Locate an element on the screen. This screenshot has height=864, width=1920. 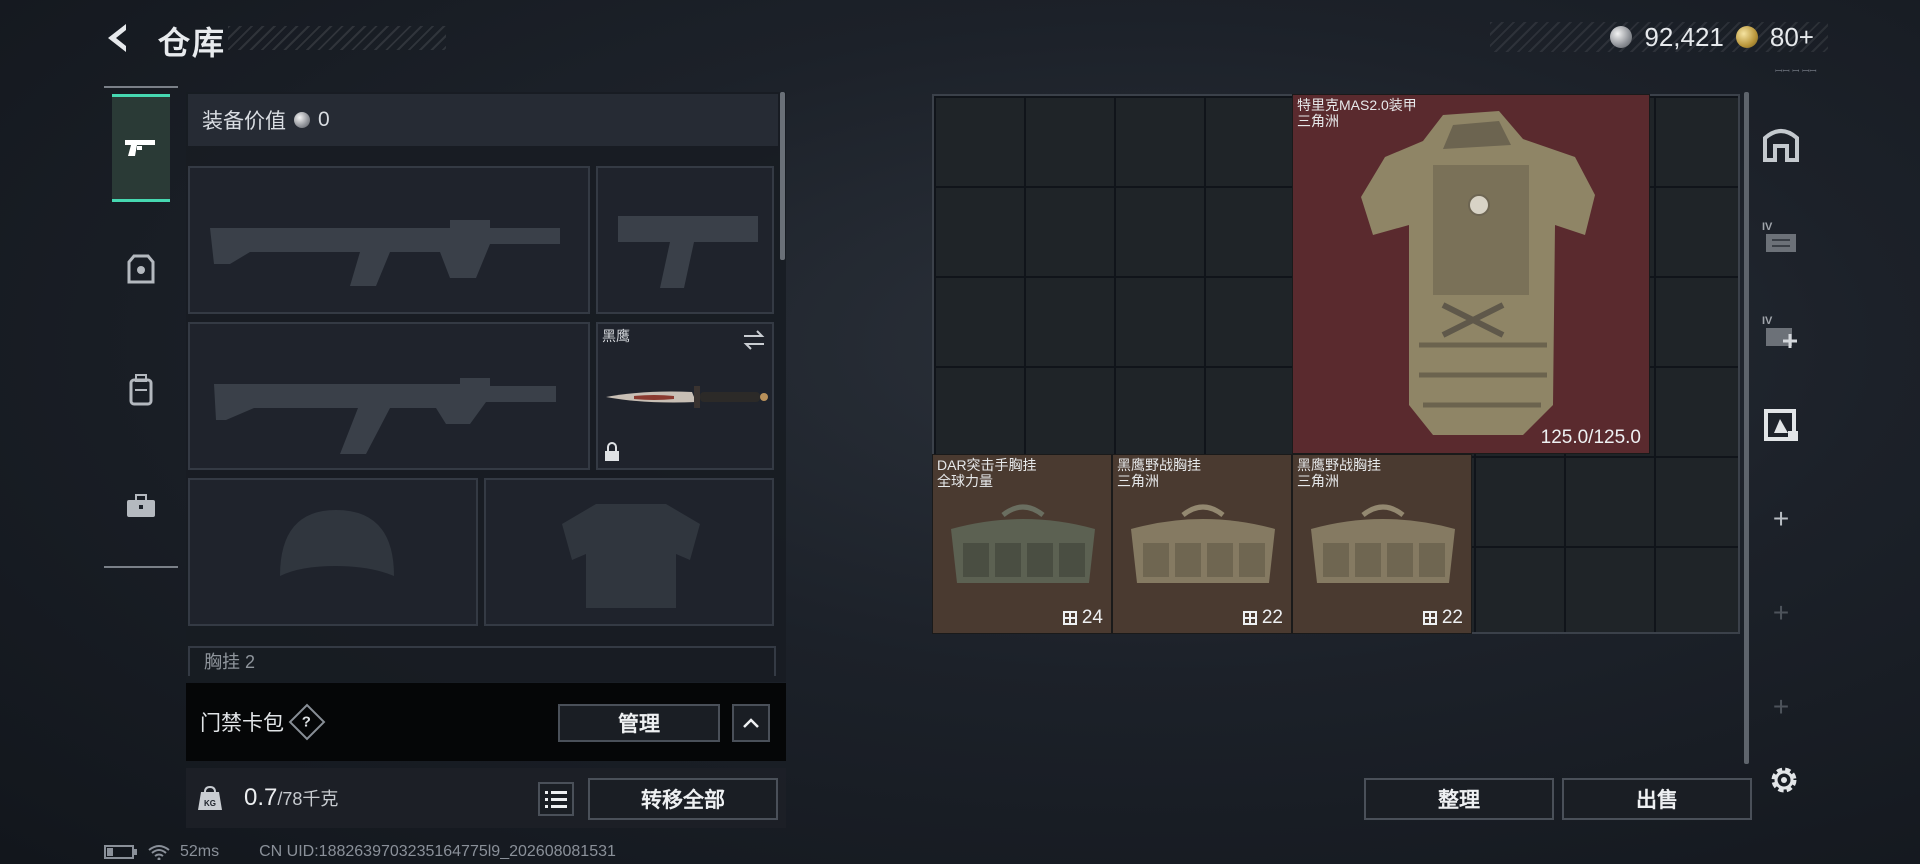
special-container-icon is located at coordinates (1781, 425).